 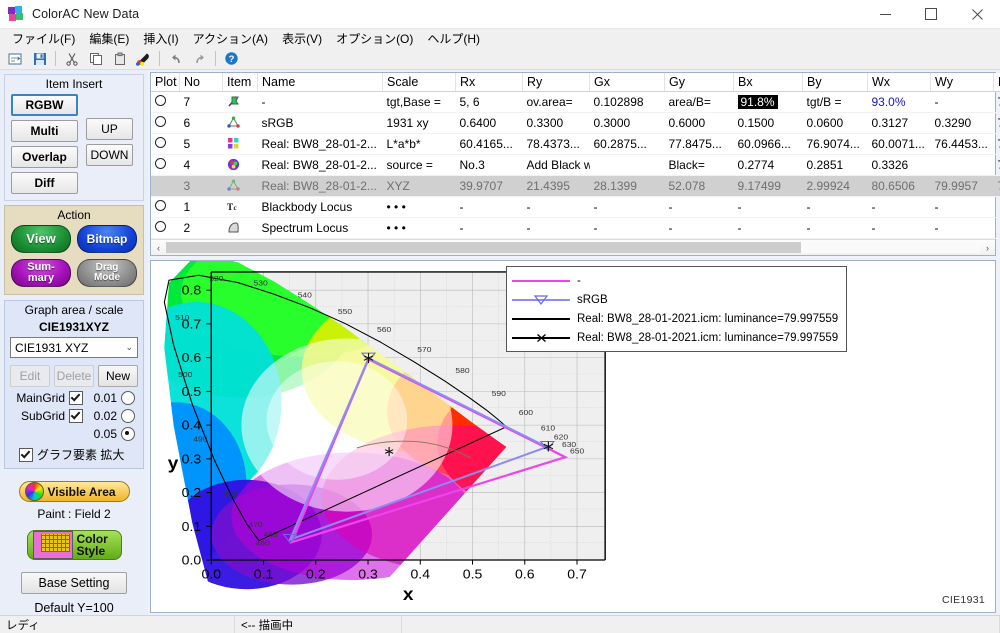 What do you see at coordinates (768, 82) in the screenshot?
I see `col-bx: Bx` at bounding box center [768, 82].